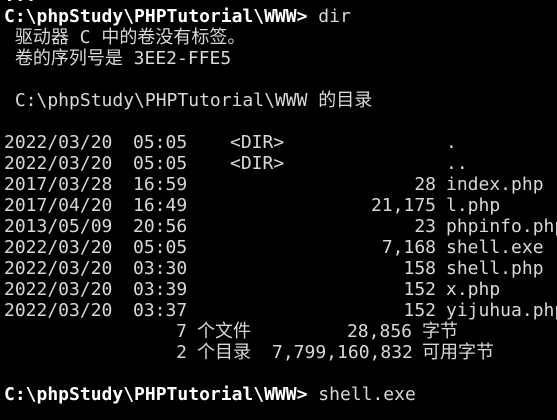  I want to click on entry-date: 2017/03/28, so click(58, 184).